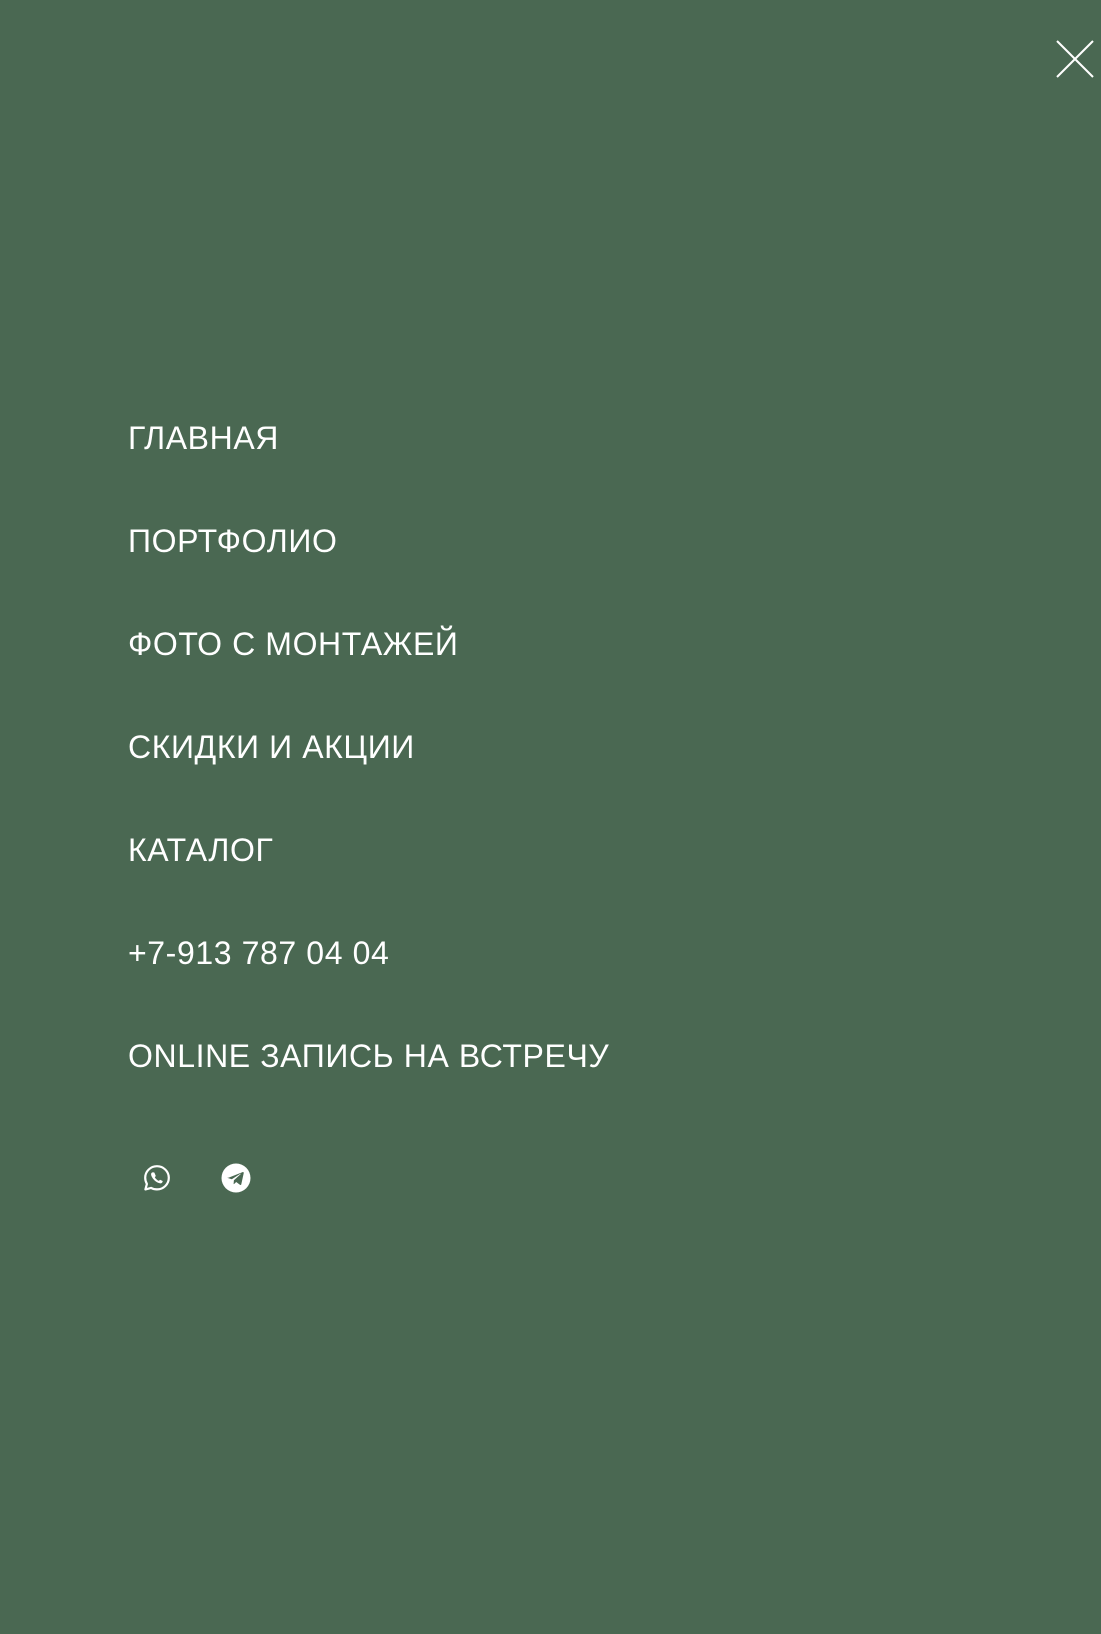 The height and width of the screenshot is (1634, 1101). What do you see at coordinates (368, 1056) in the screenshot?
I see `online-booking-link: ONLINE ЗАПИСЬ НА ВСТРЕЧУ` at bounding box center [368, 1056].